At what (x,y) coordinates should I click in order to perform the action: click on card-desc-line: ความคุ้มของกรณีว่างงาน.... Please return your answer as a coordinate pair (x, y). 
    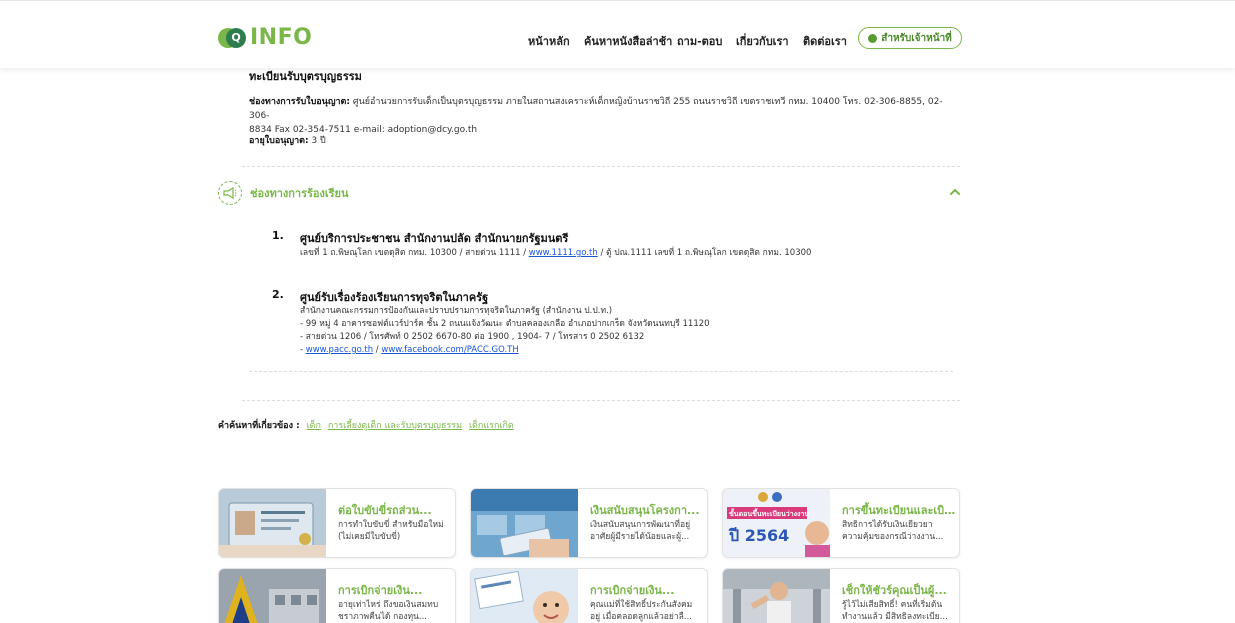
    Looking at the image, I should click on (893, 537).